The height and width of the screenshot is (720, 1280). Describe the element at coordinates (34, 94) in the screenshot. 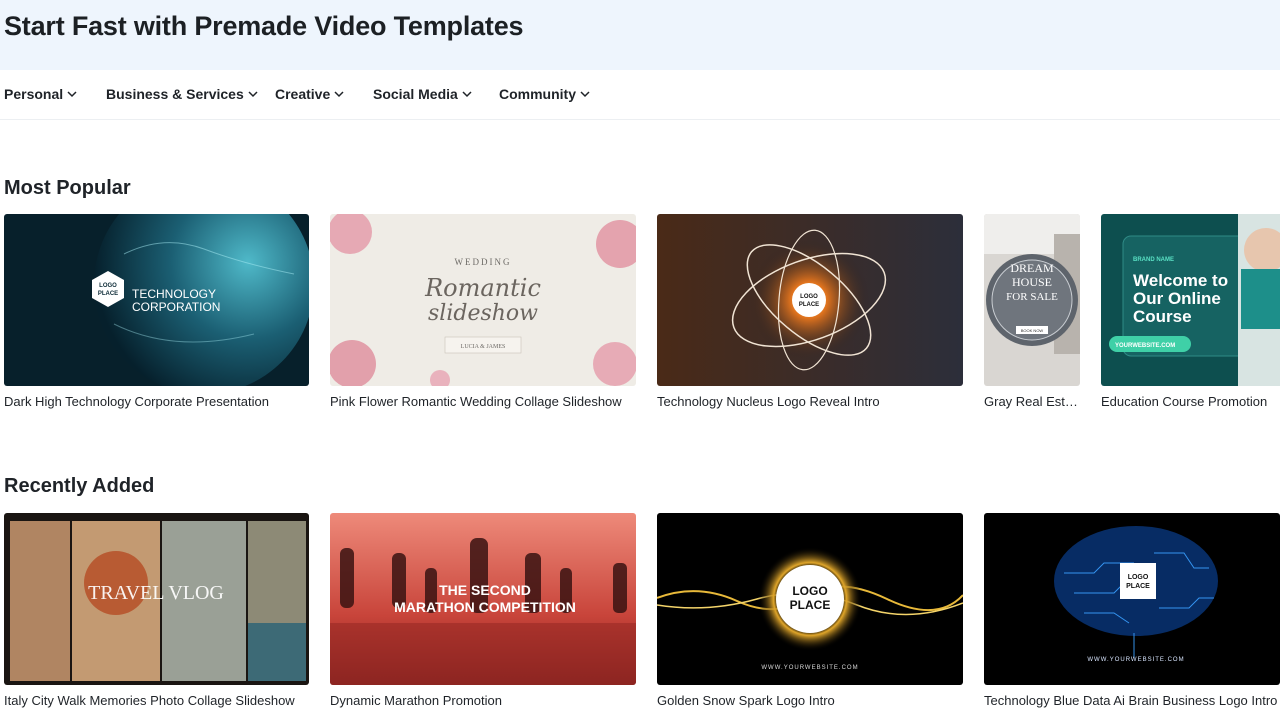

I see `category-label: Personal` at that location.